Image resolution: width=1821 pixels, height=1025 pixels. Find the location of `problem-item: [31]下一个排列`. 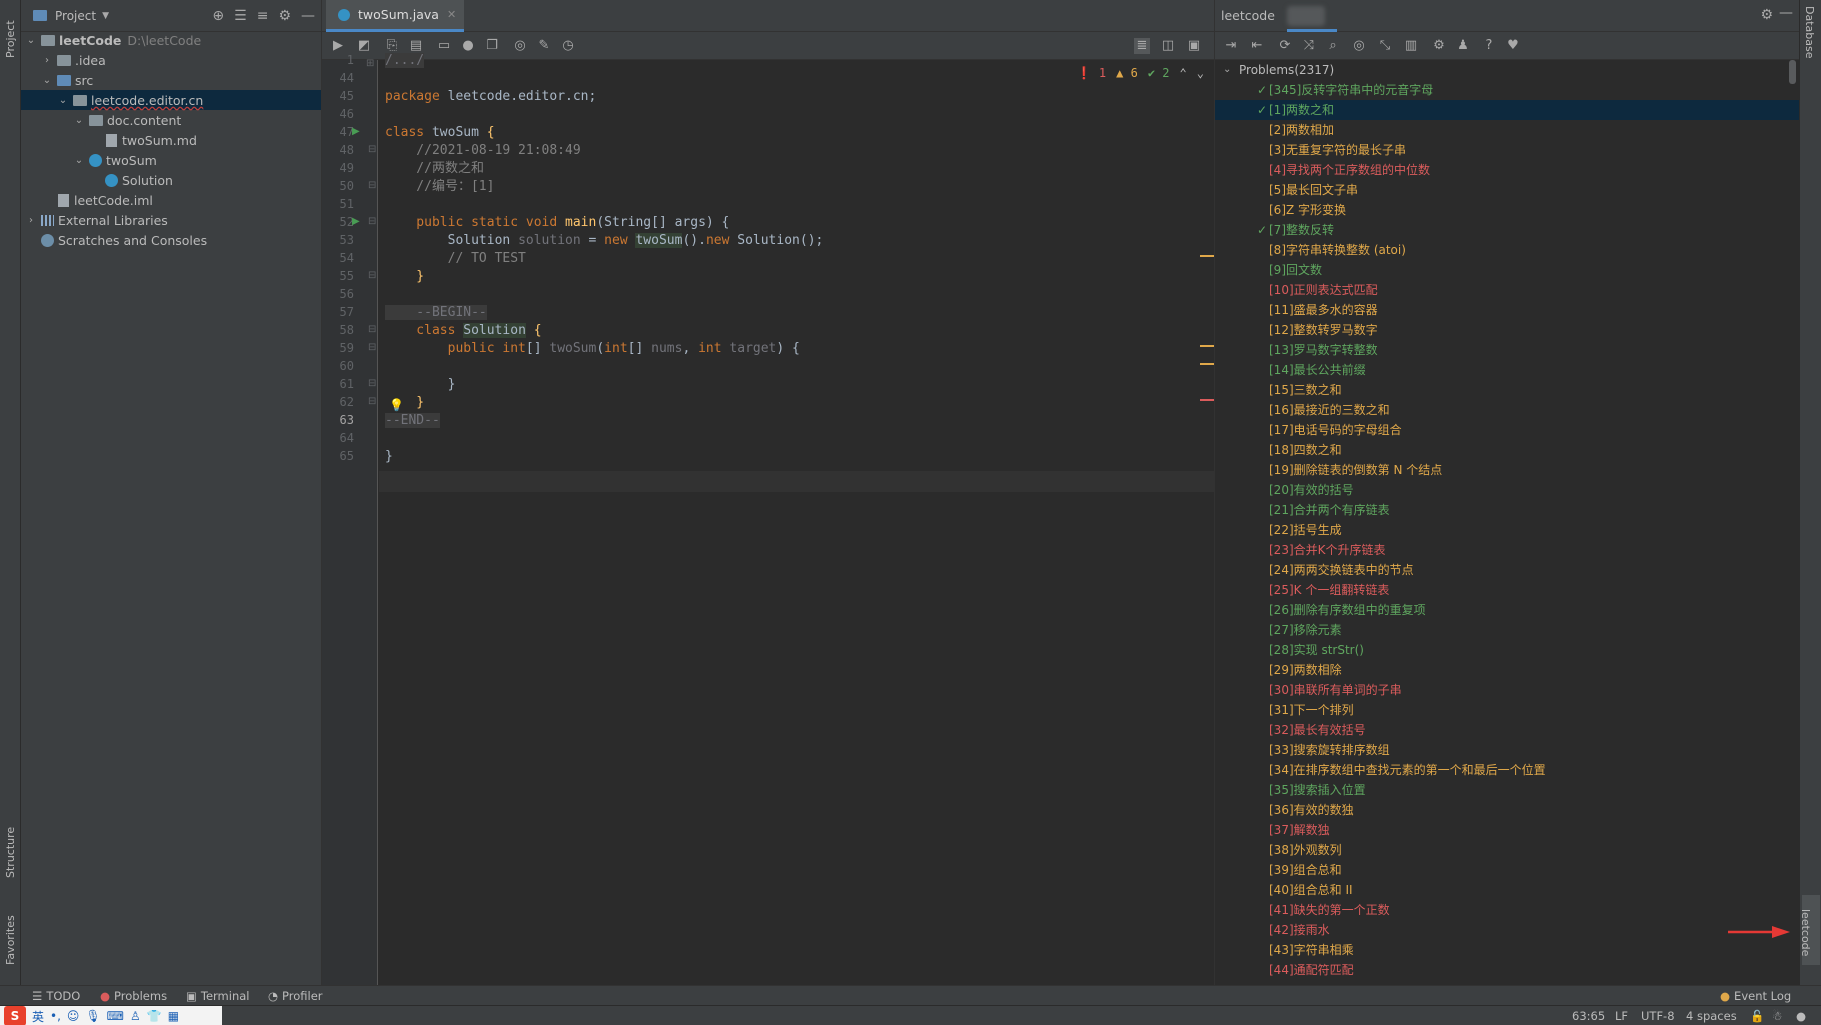

problem-item: [31]下一个排列 is located at coordinates (1507, 710).